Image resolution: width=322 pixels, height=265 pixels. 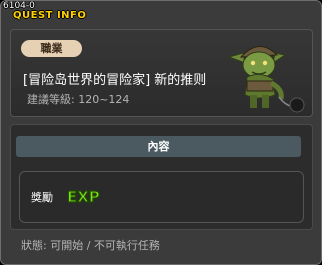 What do you see at coordinates (158, 146) in the screenshot?
I see `content-tab: 內容` at bounding box center [158, 146].